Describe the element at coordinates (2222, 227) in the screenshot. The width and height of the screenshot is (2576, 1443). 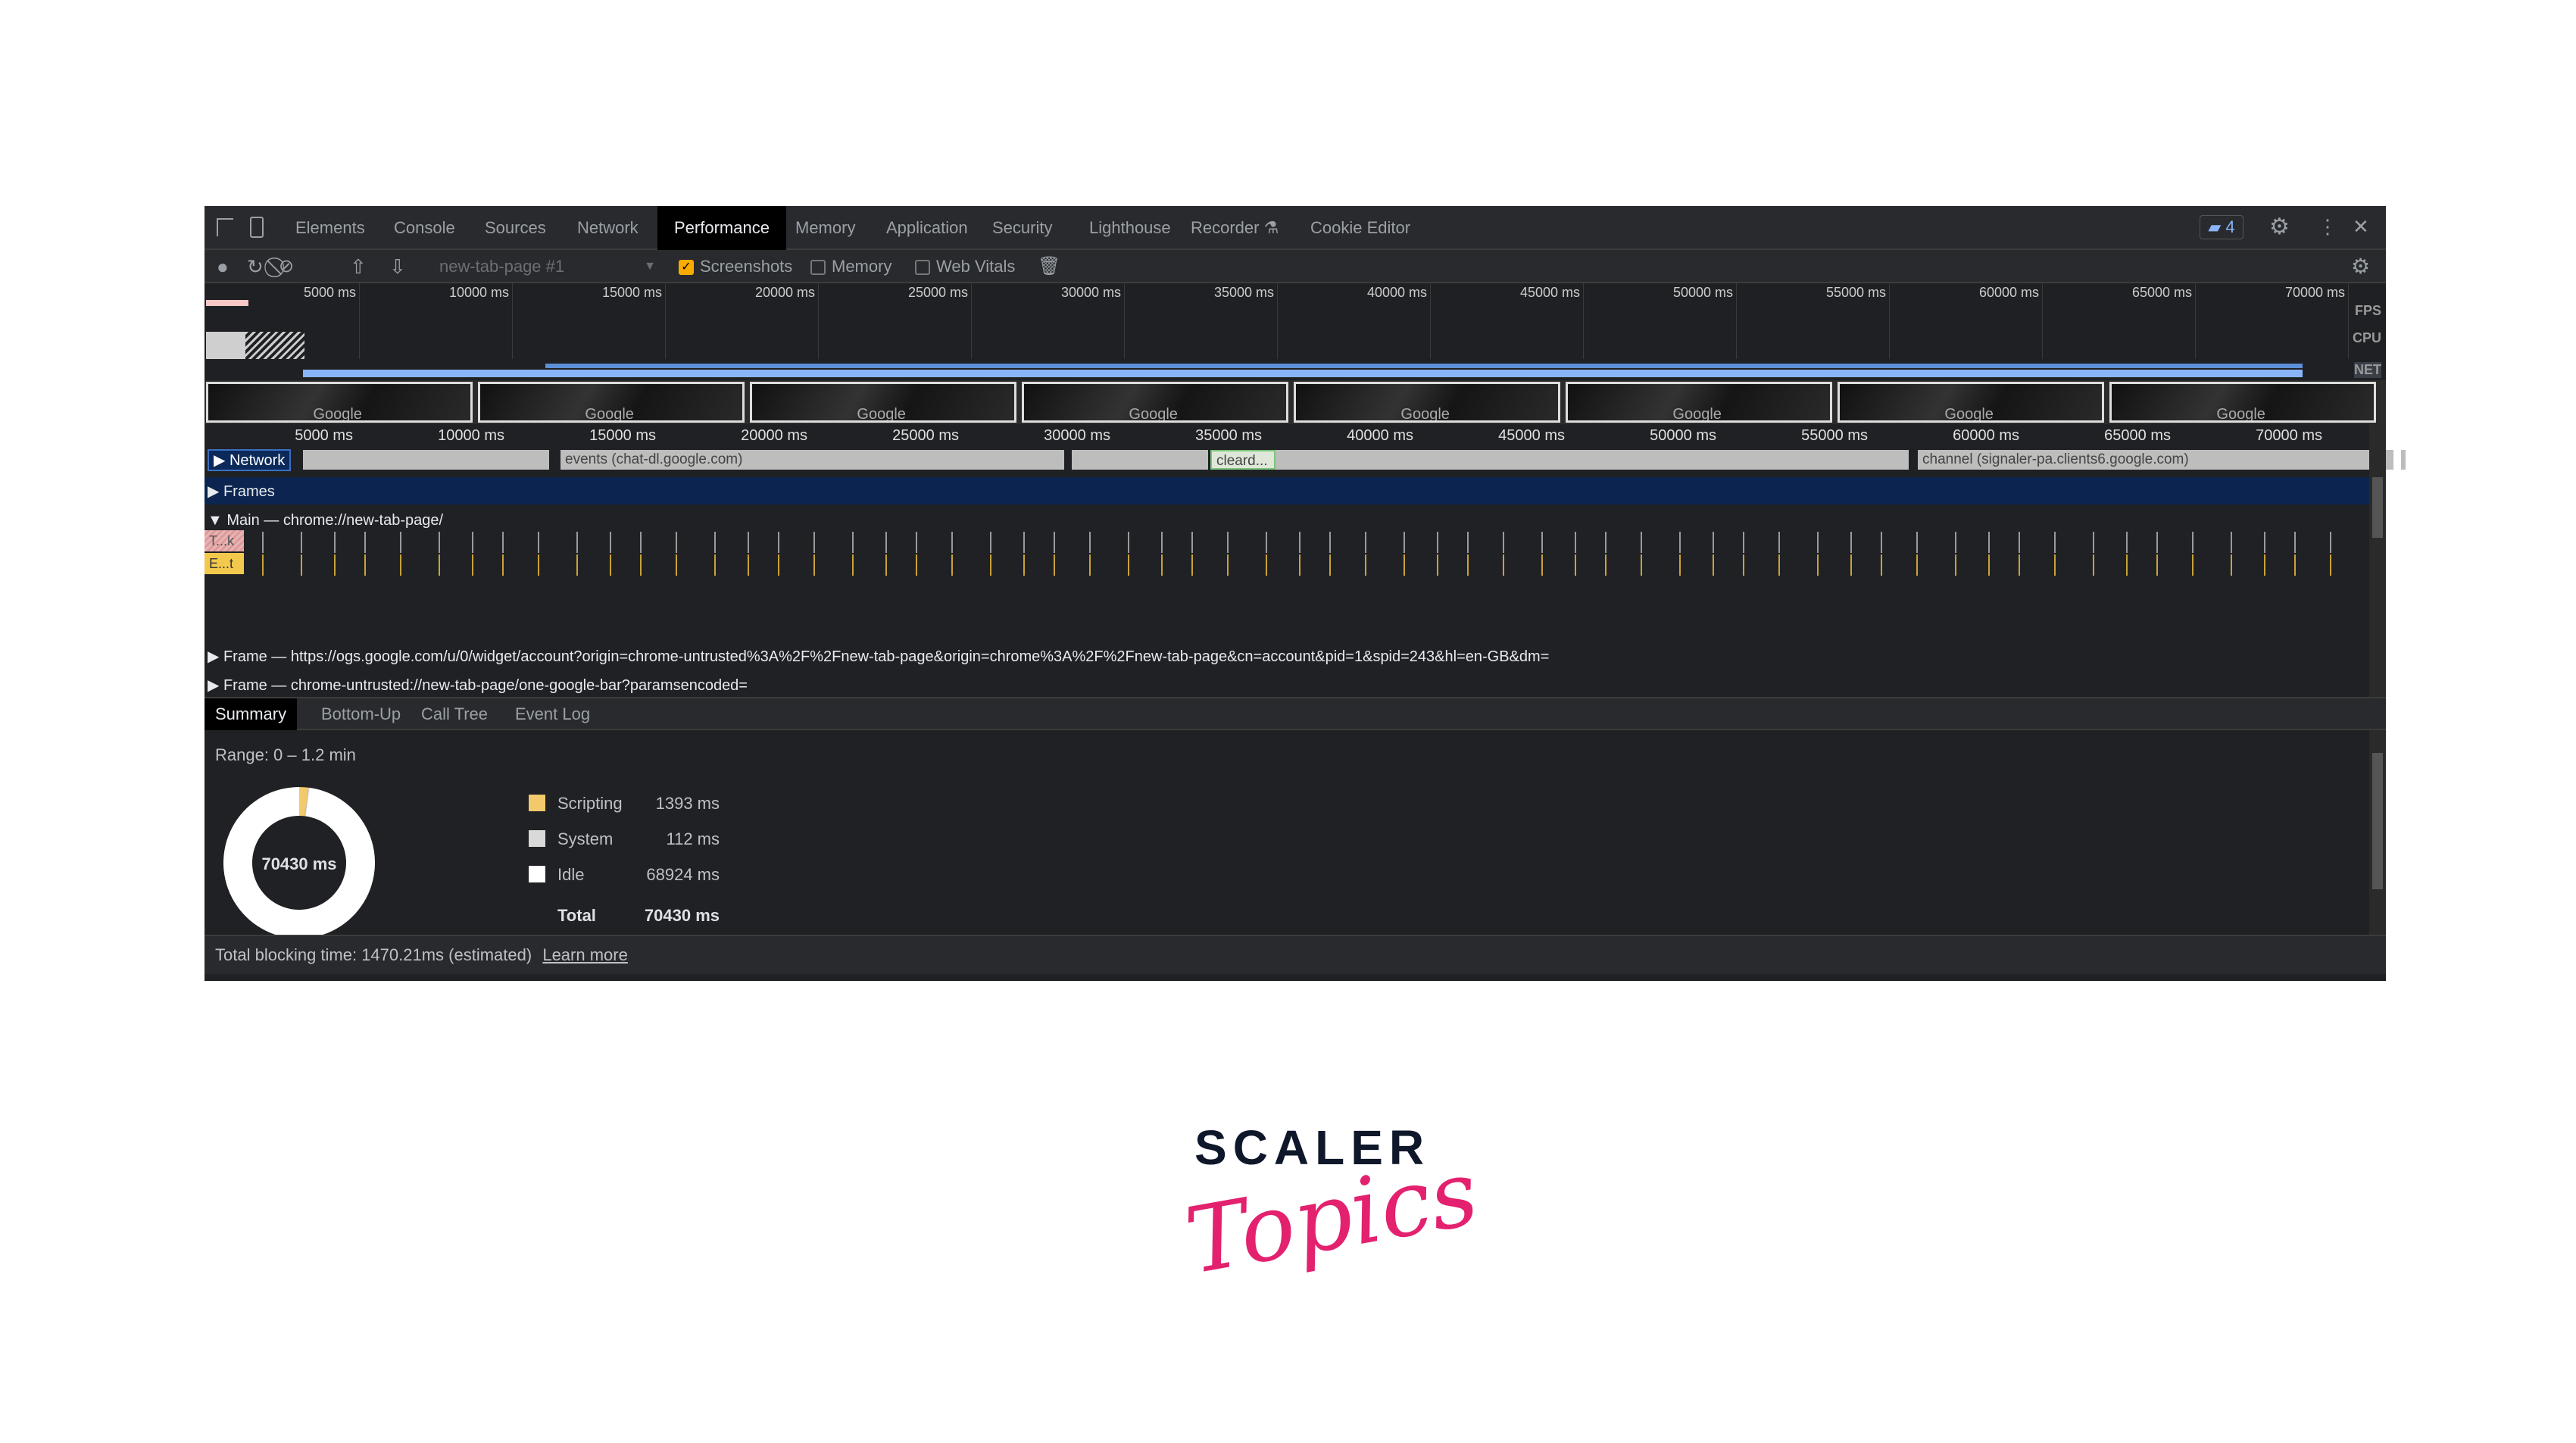
I see `issues-badge: ▰ 4` at that location.